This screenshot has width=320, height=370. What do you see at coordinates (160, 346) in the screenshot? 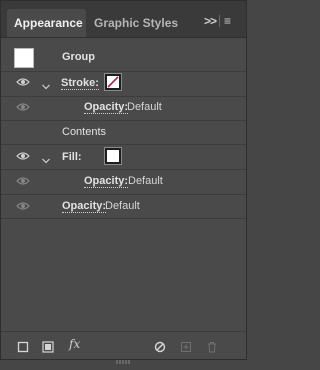
I see `clear-appearance-icon` at bounding box center [160, 346].